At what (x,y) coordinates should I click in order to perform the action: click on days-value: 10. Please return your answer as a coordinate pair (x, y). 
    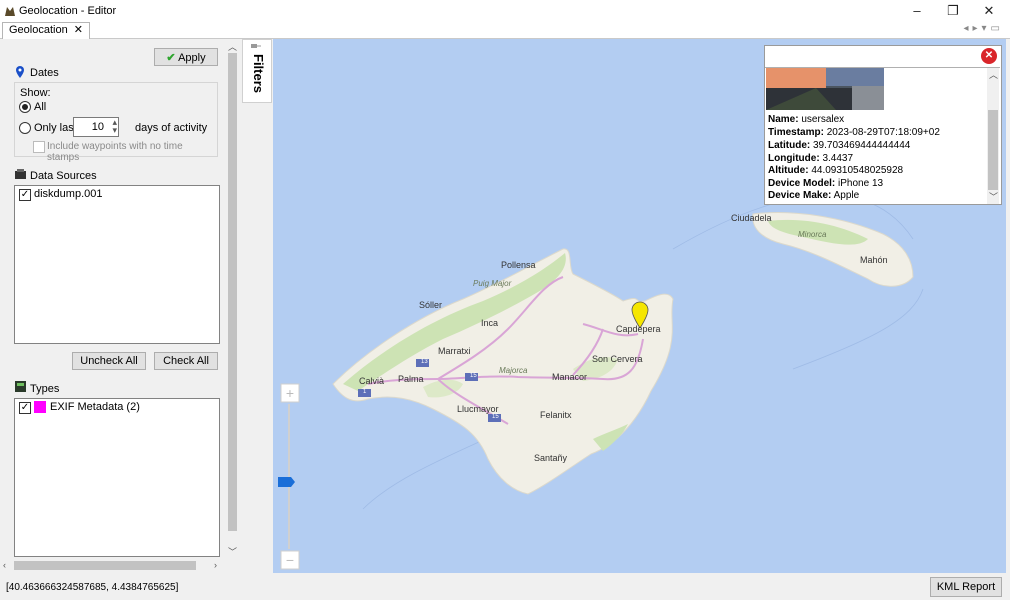
    Looking at the image, I should click on (97, 127).